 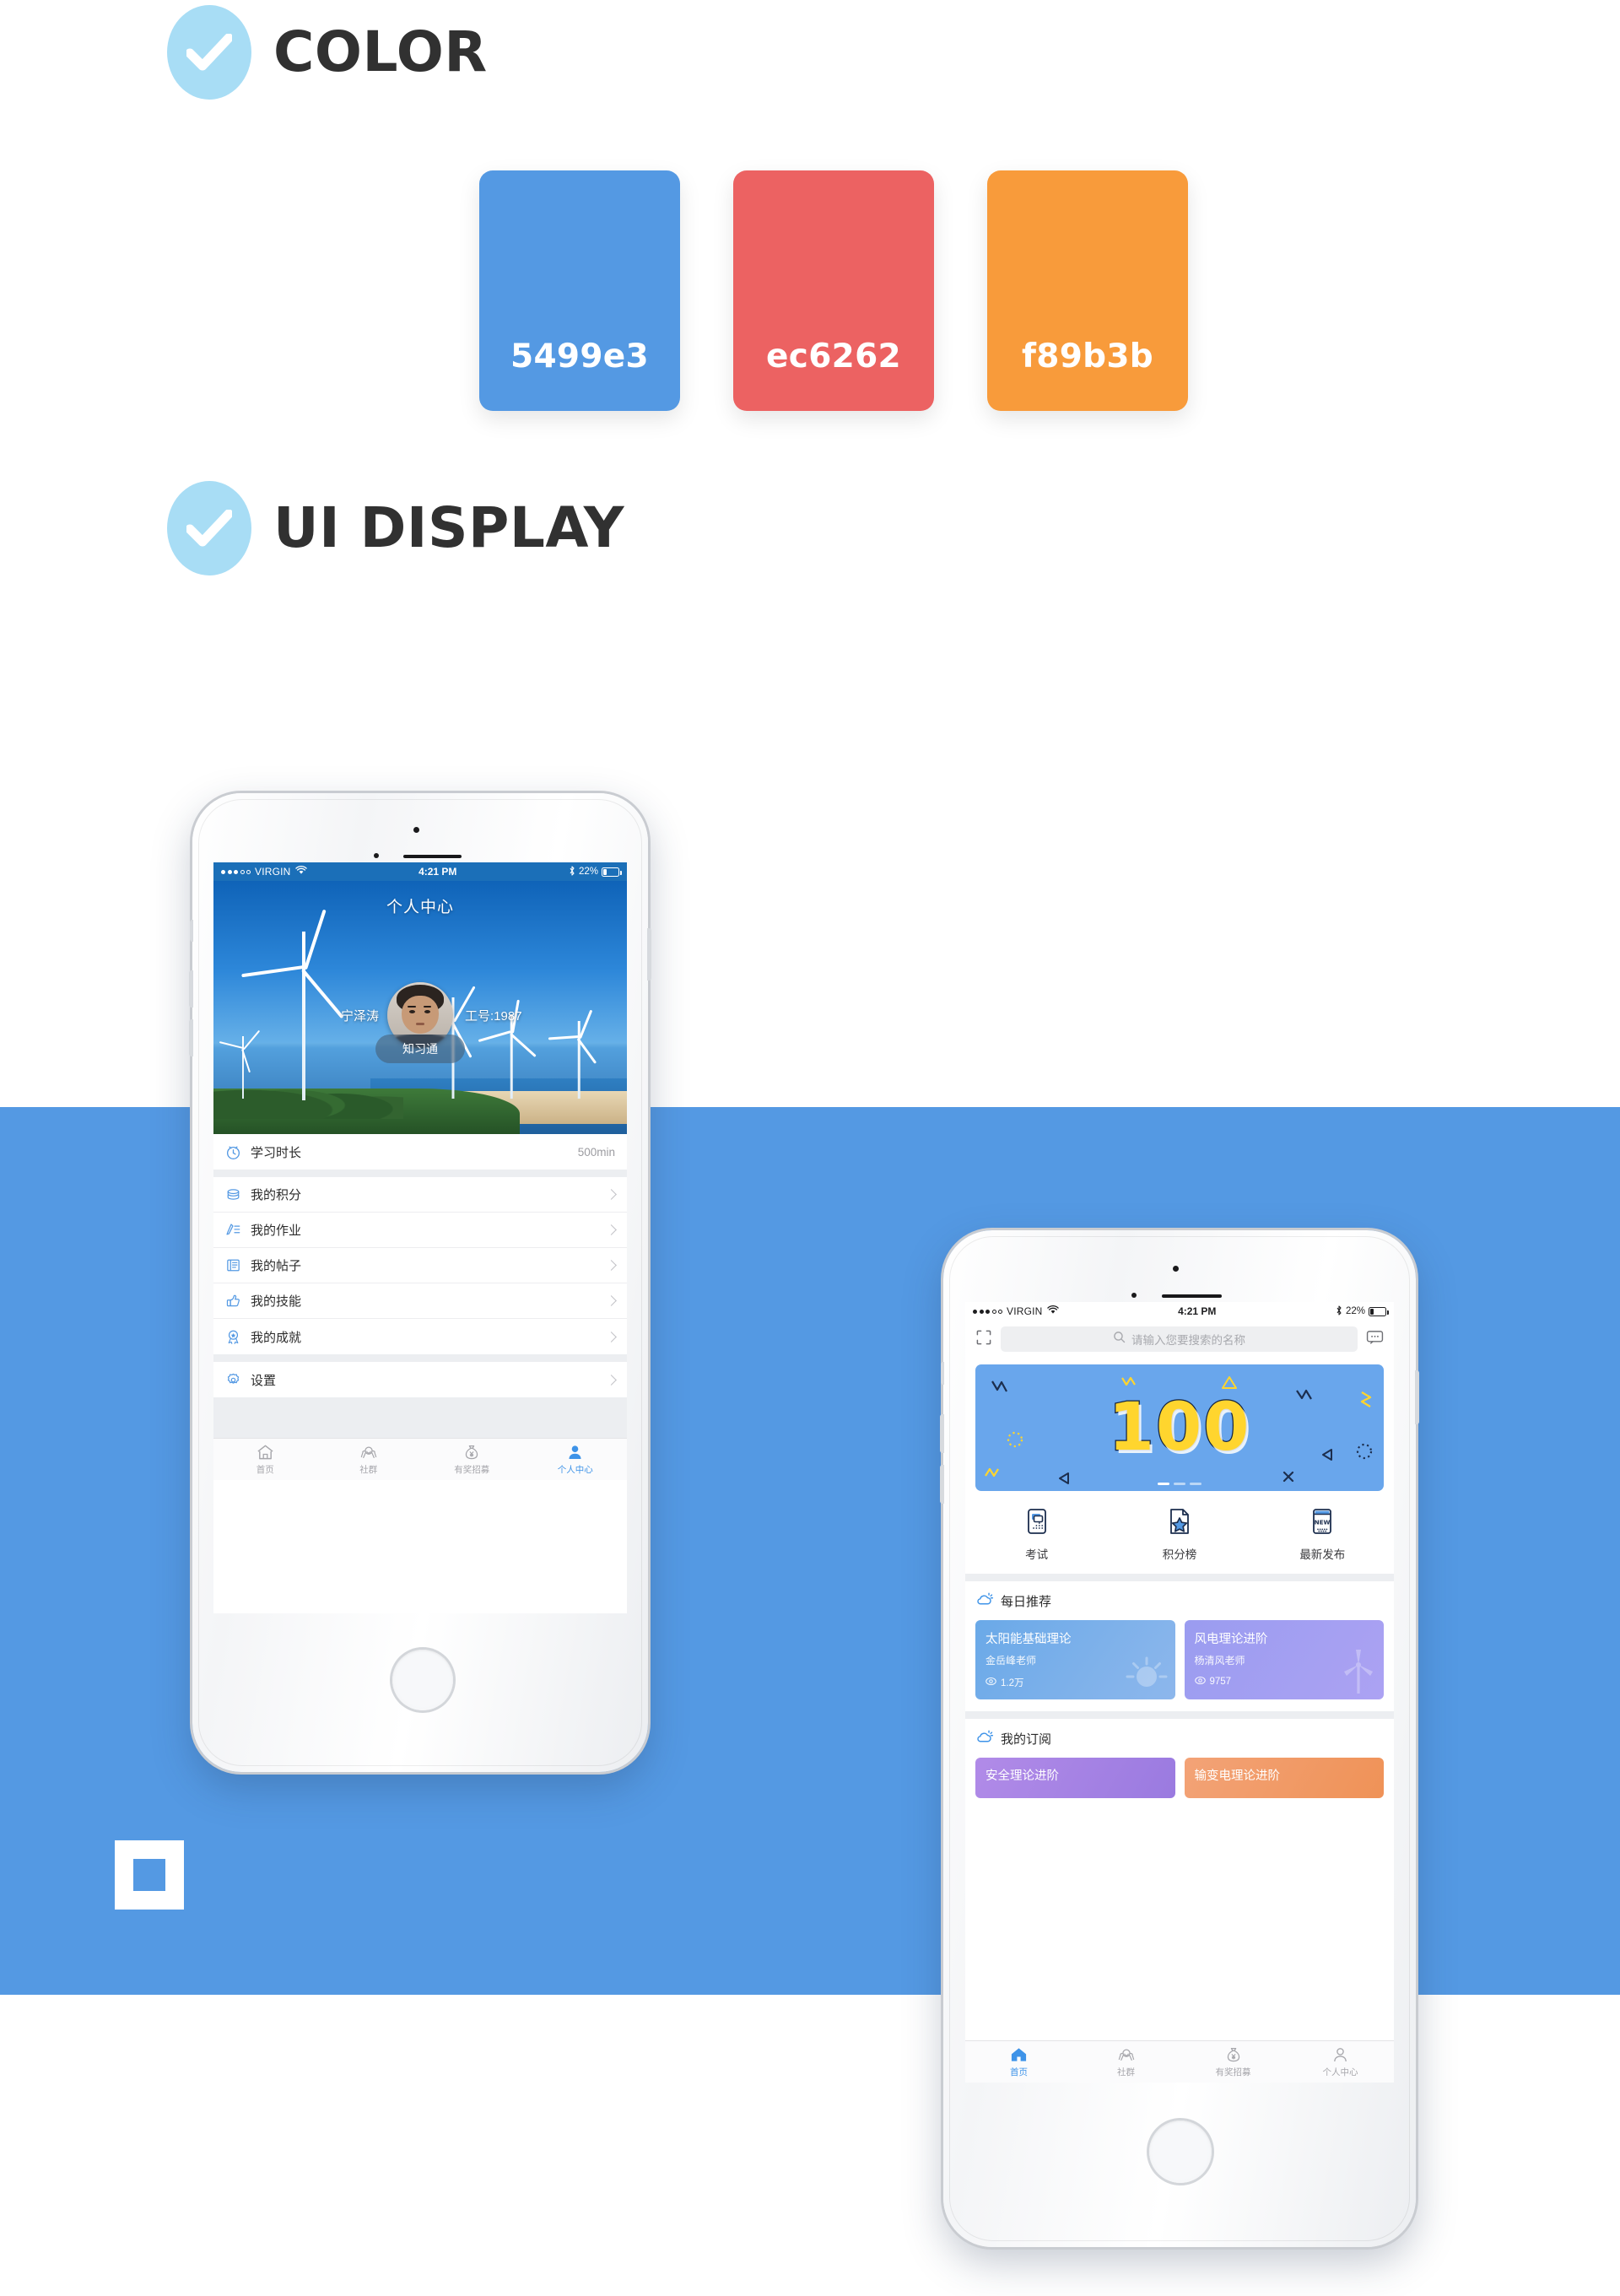 I want to click on section-heading-color: COLOR, so click(x=327, y=52).